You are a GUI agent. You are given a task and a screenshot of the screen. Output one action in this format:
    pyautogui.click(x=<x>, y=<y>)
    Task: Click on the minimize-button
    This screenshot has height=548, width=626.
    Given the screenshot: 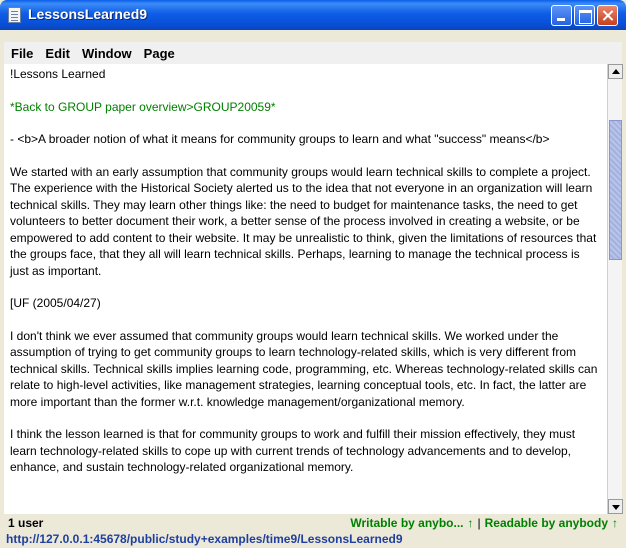 What is the action you would take?
    pyautogui.click(x=561, y=15)
    